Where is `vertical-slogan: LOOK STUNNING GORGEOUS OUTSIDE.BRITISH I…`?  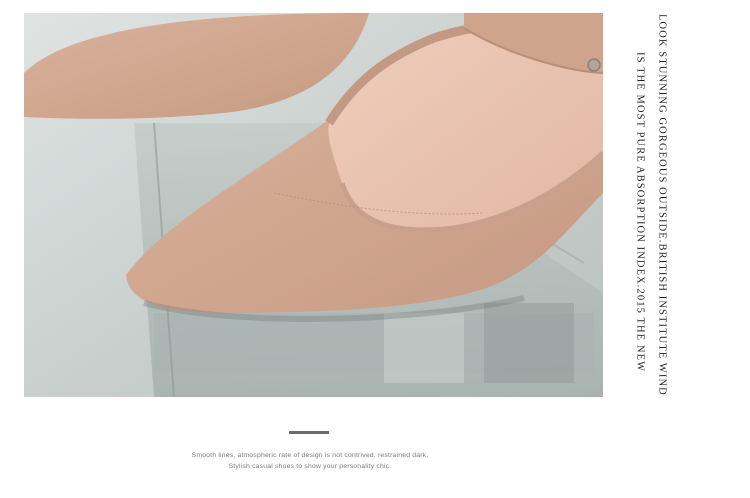
vertical-slogan: LOOK STUNNING GORGEOUS OUTSIDE.BRITISH I… is located at coordinates (652, 214).